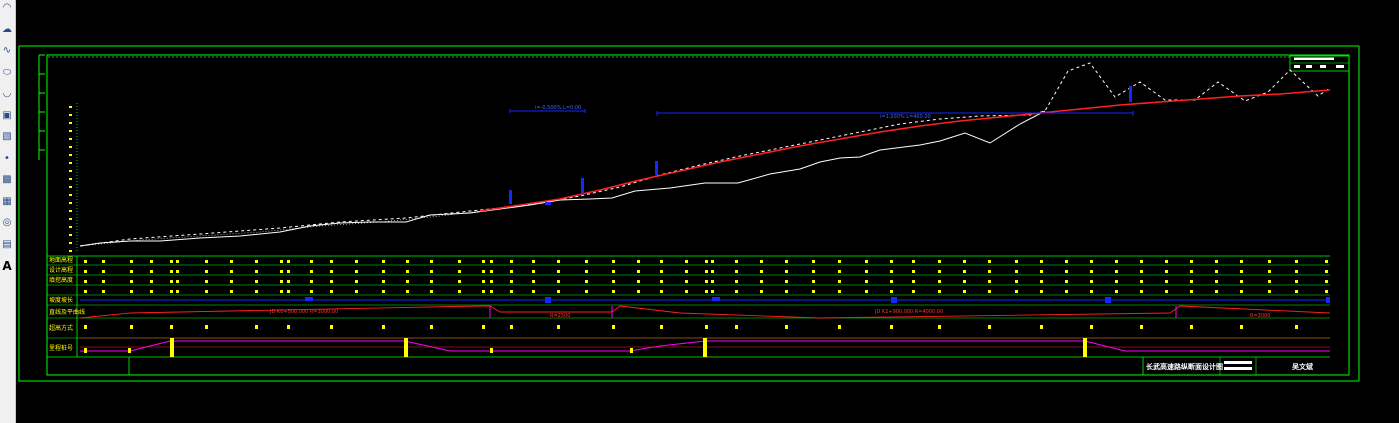 Image resolution: width=1399 pixels, height=423 pixels. Describe the element at coordinates (303, 312) in the screenshot. I see `curve-label-1: JD K0+500.000 R=3000.00` at that location.